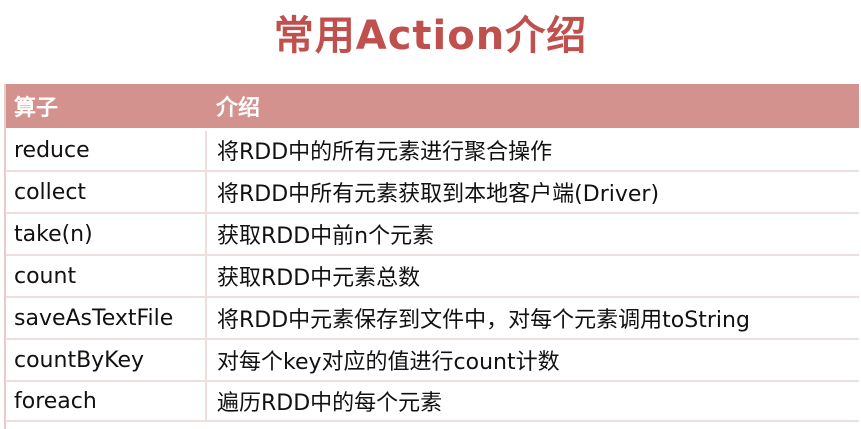 The image size is (861, 429). I want to click on table-left-border, so click(5, 256).